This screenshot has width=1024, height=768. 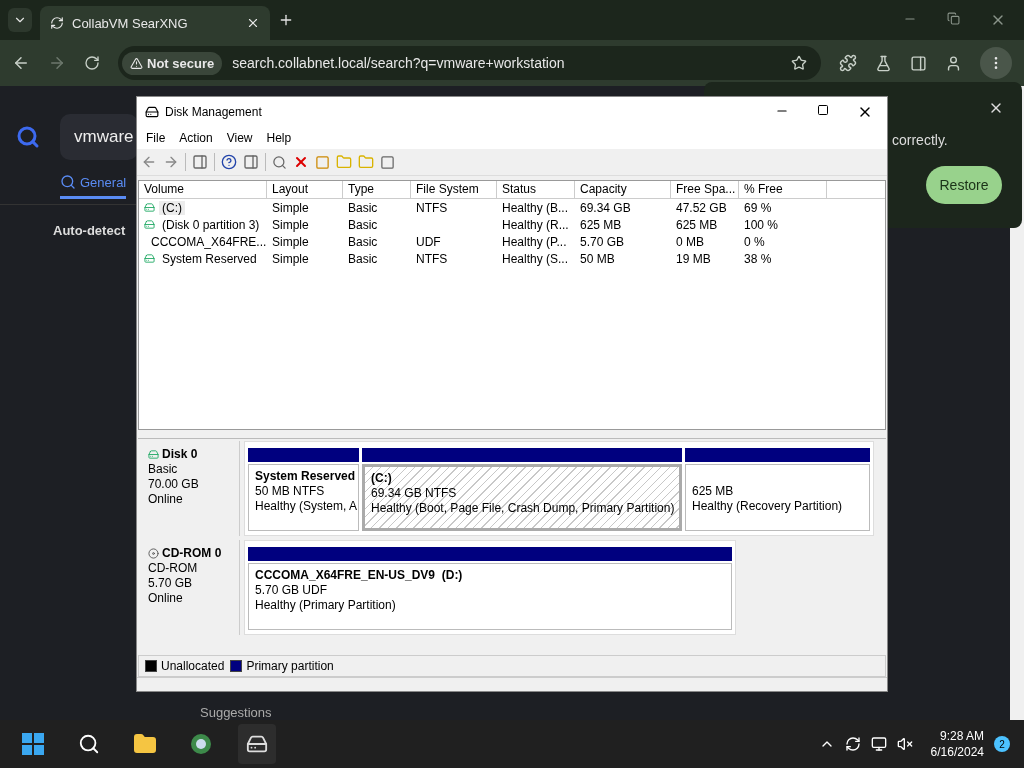 I want to click on partition-name: System Reserved, so click(x=305, y=476).